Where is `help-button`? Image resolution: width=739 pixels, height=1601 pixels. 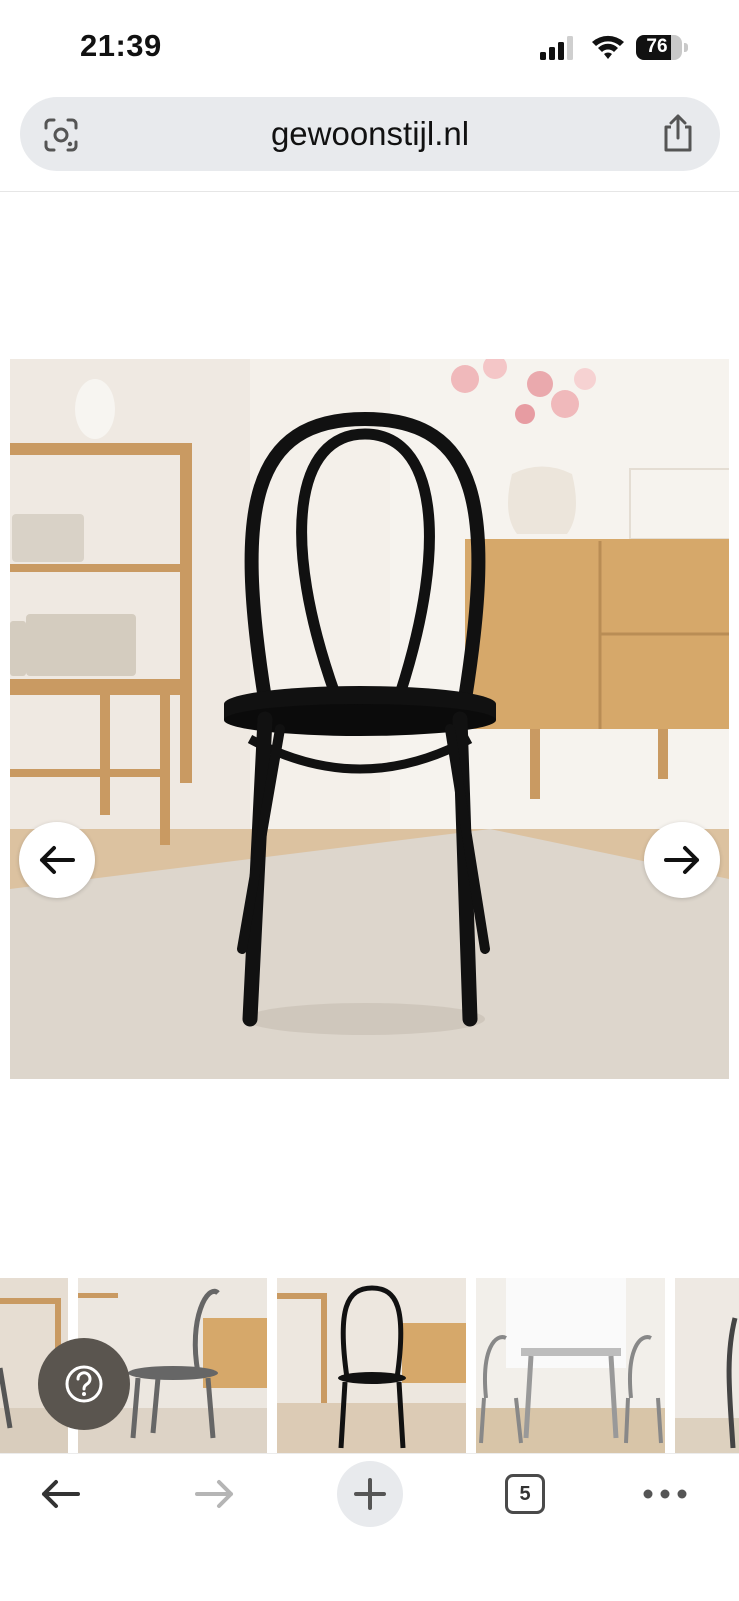 help-button is located at coordinates (84, 1384).